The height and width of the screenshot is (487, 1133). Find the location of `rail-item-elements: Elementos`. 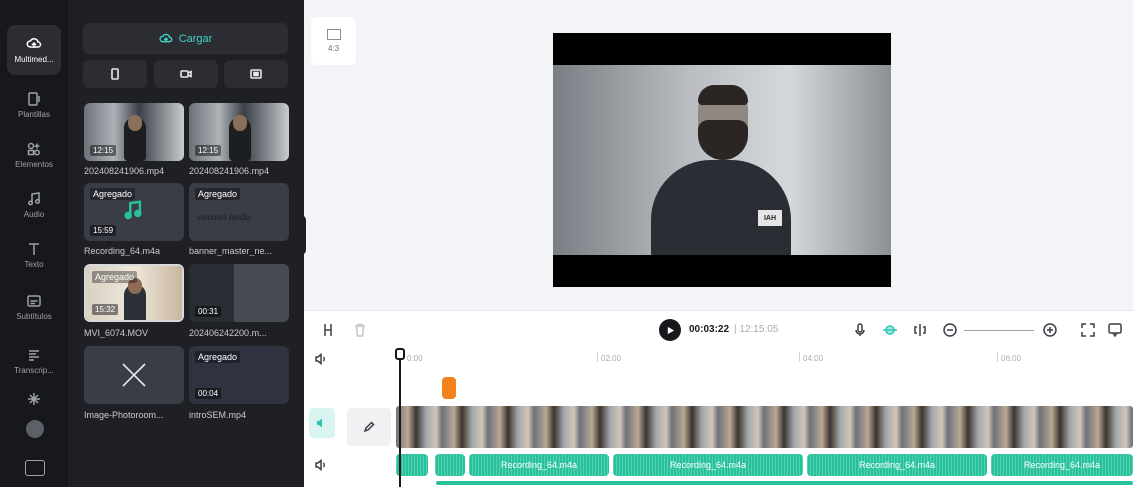

rail-item-elements: Elementos is located at coordinates (34, 155).